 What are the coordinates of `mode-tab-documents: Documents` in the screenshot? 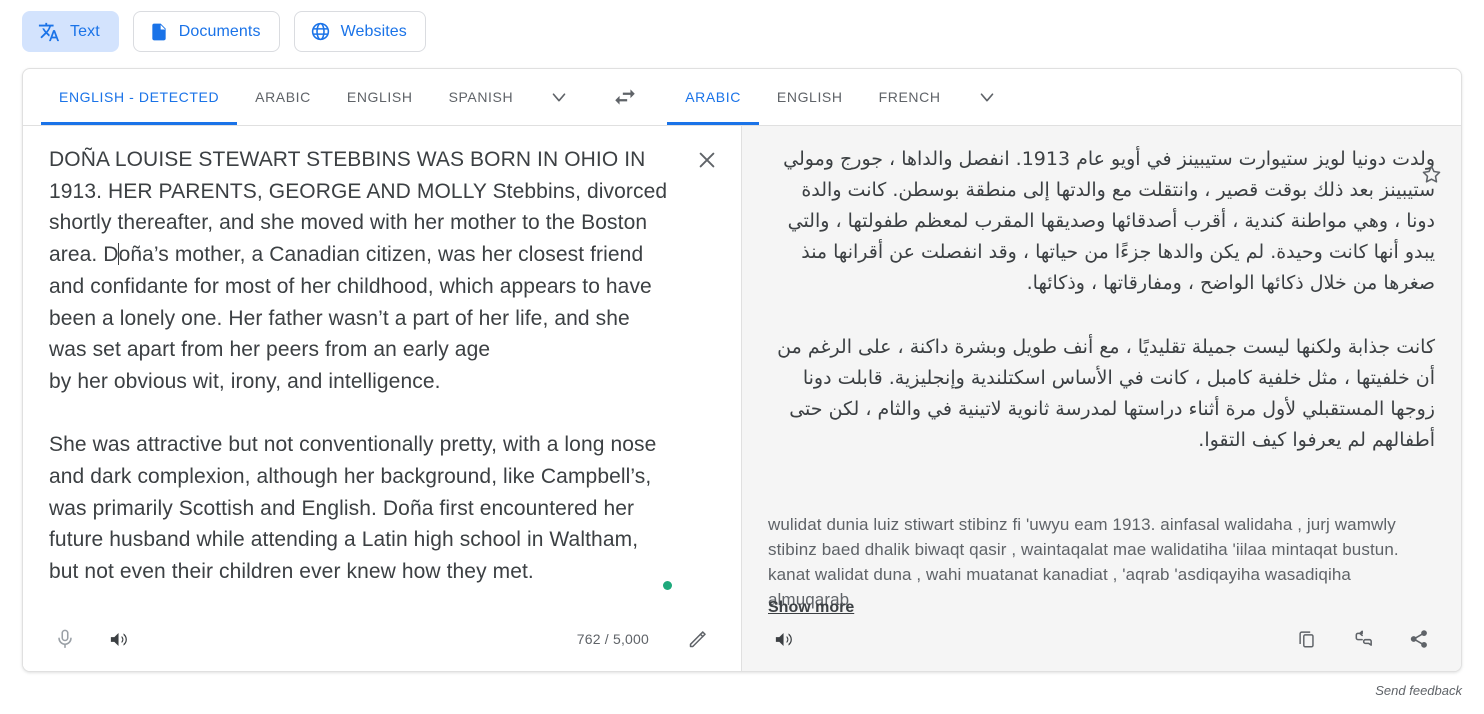 It's located at (206, 31).